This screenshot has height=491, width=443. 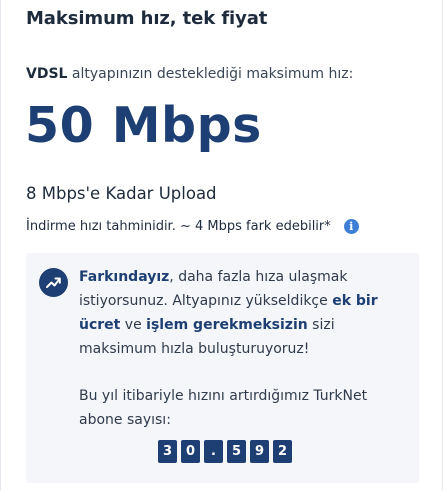 I want to click on card-title: Maksimum hız, tek fiyat, so click(x=147, y=18).